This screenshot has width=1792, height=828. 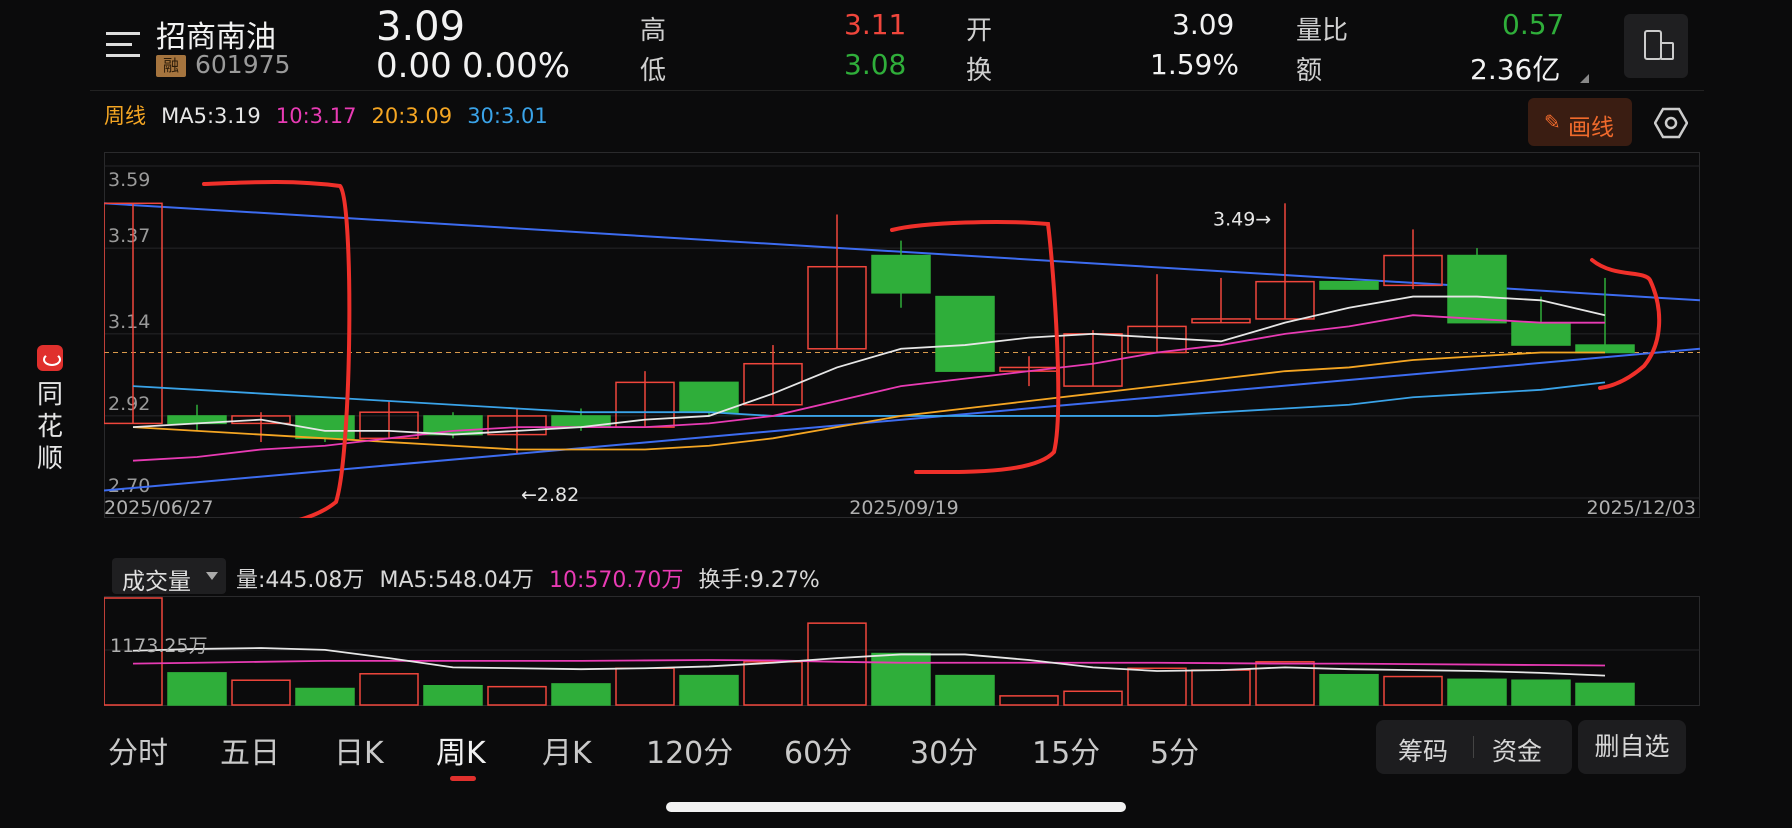 I want to click on volume-value: 量:445.08万, so click(x=300, y=580).